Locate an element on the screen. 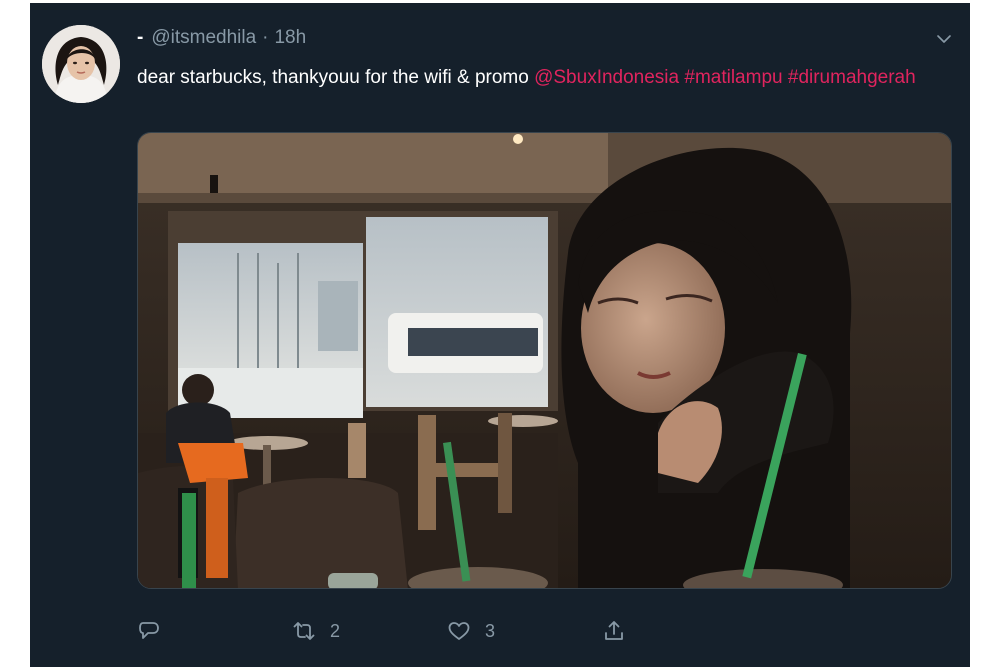  tweet-header: - @itsmedhila · 18h is located at coordinates (221, 38).